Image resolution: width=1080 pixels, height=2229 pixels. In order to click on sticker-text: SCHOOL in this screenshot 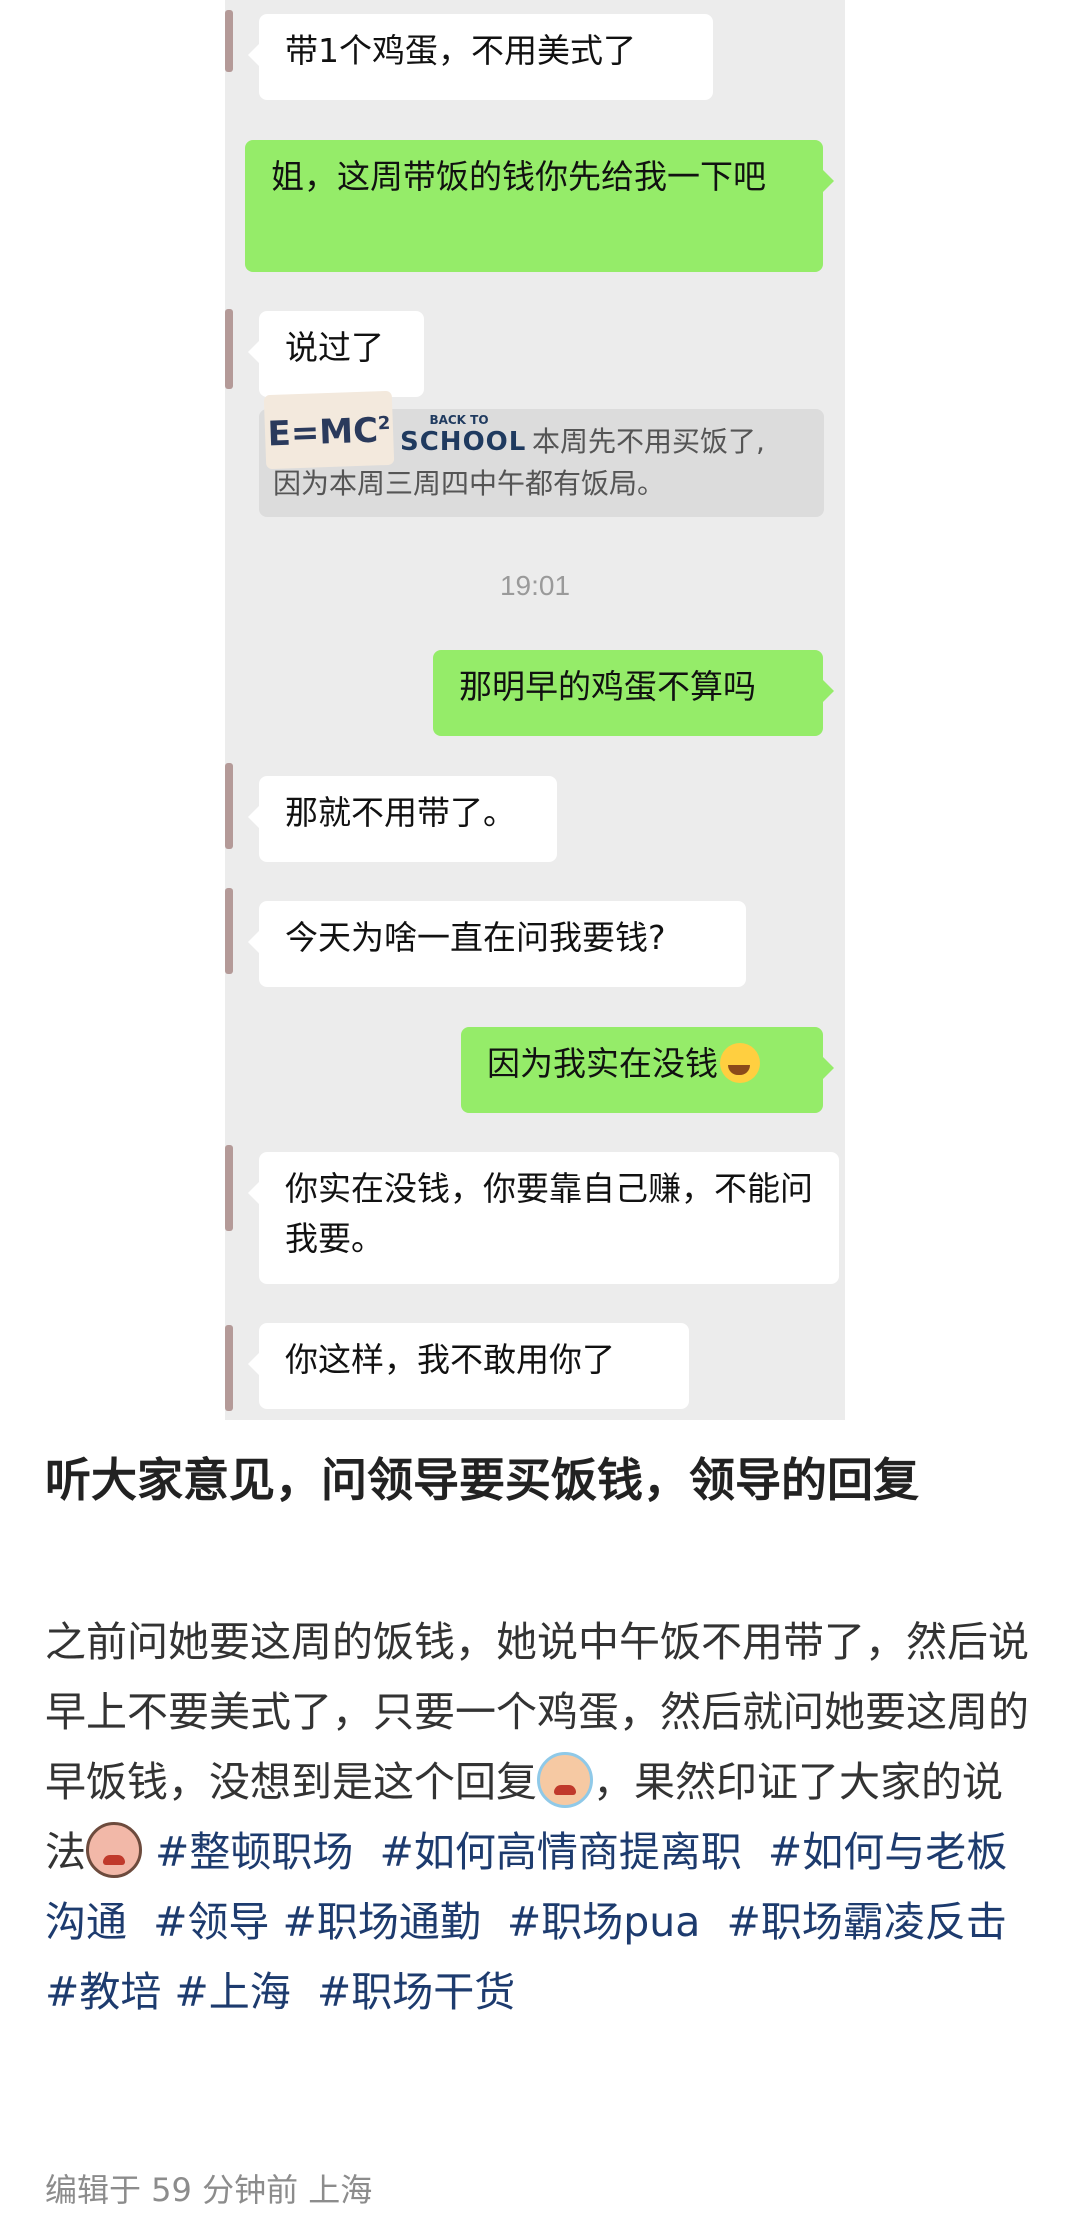, I will do `click(463, 442)`.